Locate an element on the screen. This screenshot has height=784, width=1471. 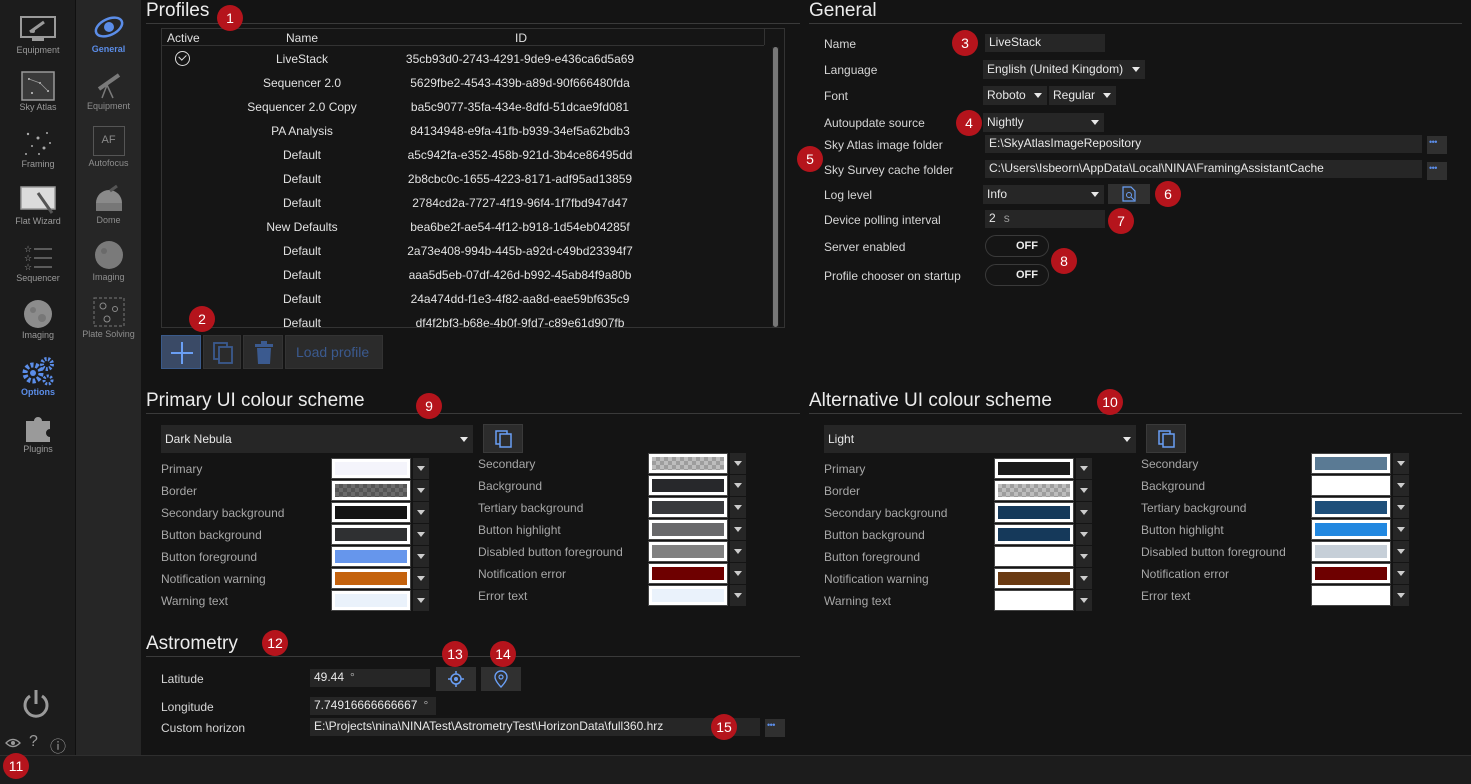
info-icon: ⓘ is located at coordinates (58, 745).